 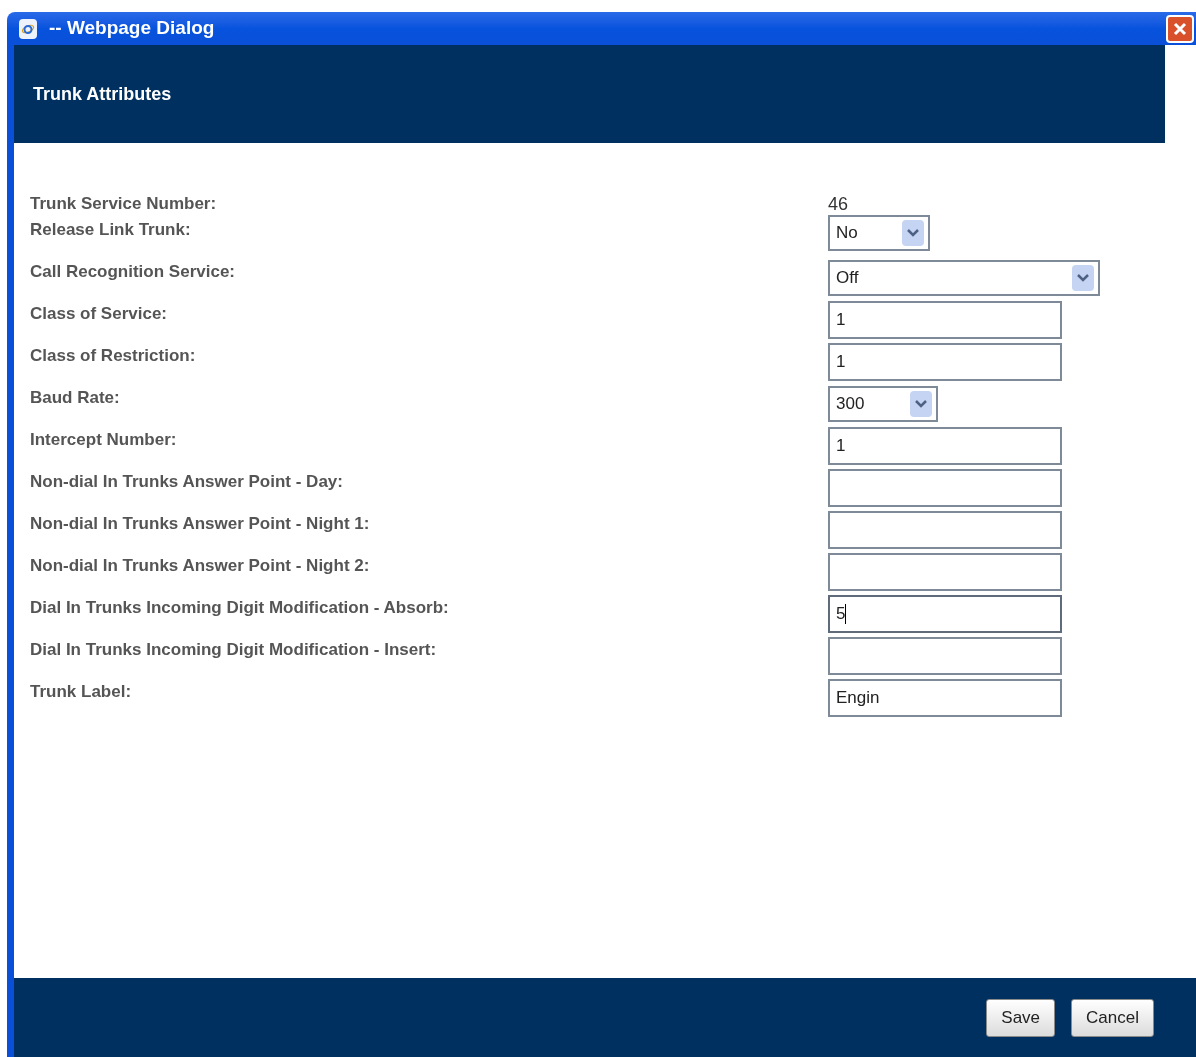 What do you see at coordinates (847, 233) in the screenshot?
I see `dropdown-value: No` at bounding box center [847, 233].